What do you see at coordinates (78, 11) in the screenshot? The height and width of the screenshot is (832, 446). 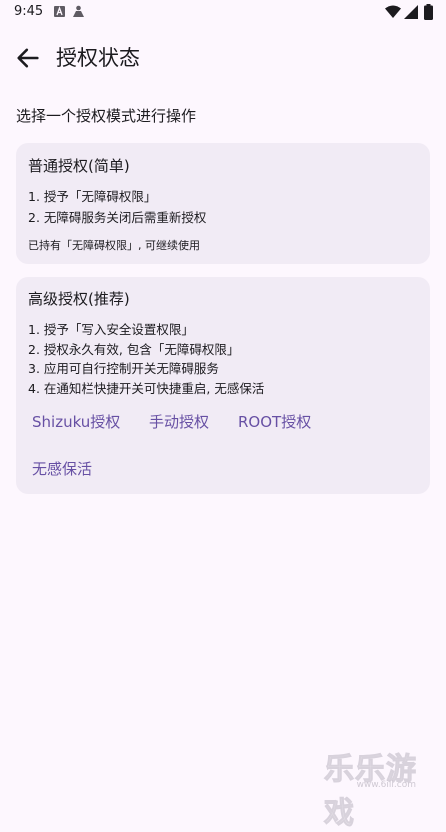 I see `notification-person-icon` at bounding box center [78, 11].